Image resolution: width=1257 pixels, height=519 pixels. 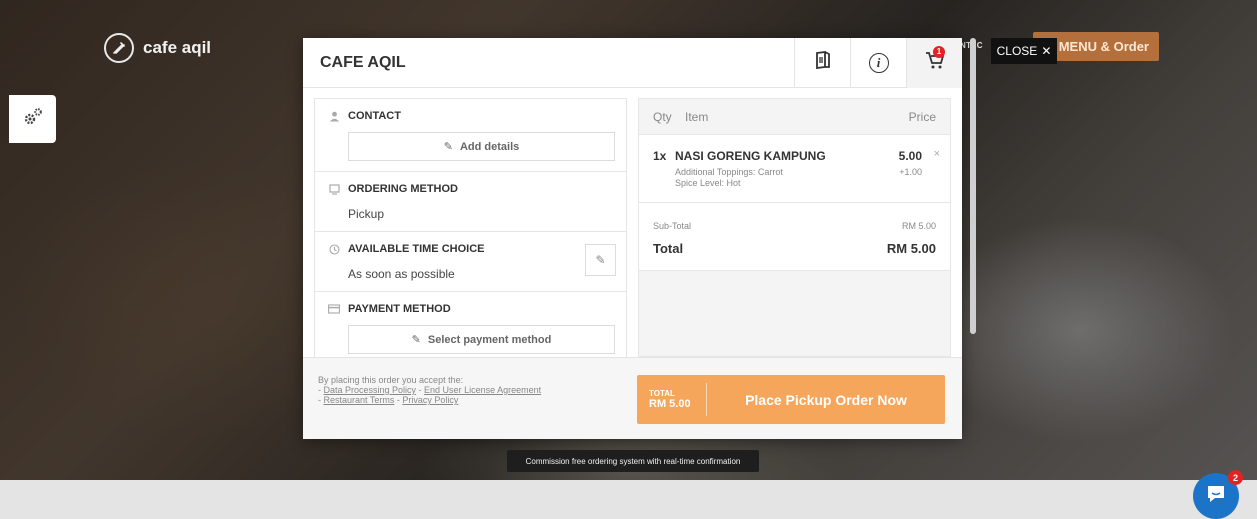 What do you see at coordinates (370, 390) in the screenshot?
I see `data-processing-policy-link: Data Processing Policy` at bounding box center [370, 390].